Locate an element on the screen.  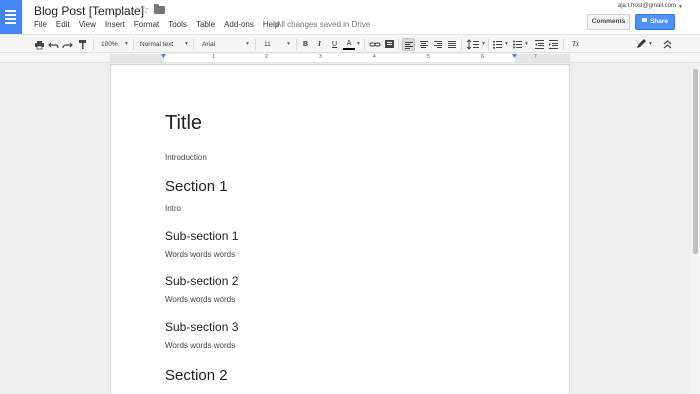
clear-formatting-button: Tx is located at coordinates (575, 44).